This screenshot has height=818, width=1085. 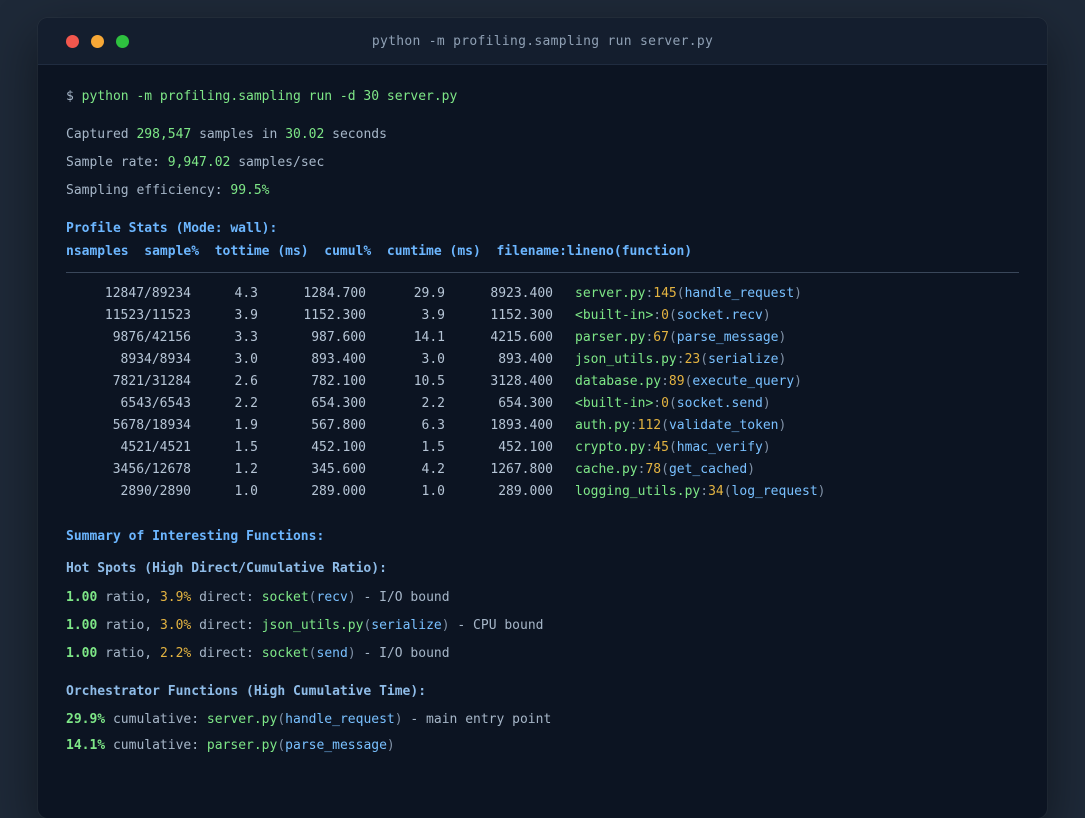 I want to click on cell-cumul-pct: 3.9, so click(x=433, y=315).